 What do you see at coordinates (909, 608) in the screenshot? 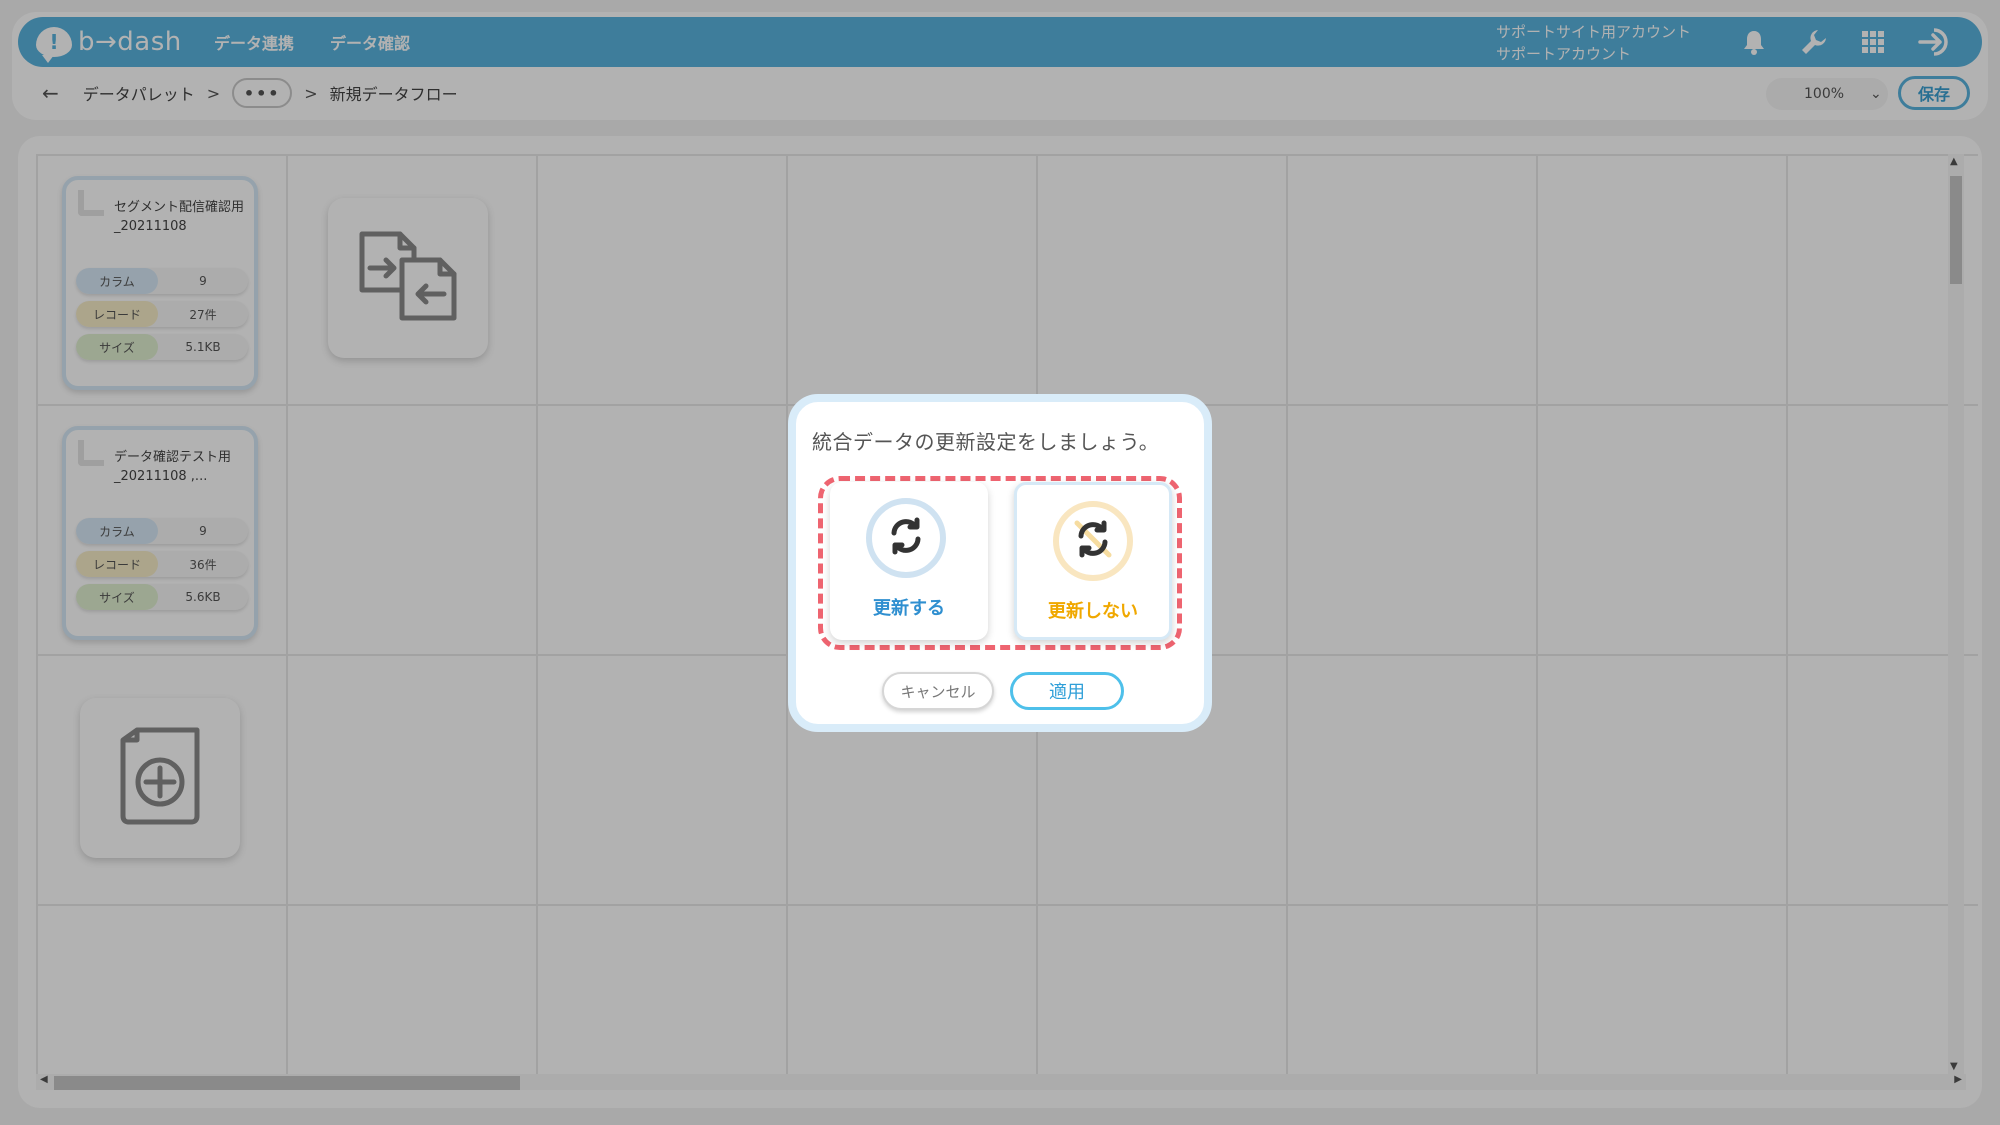
I see `update-option-label: 更新する` at bounding box center [909, 608].